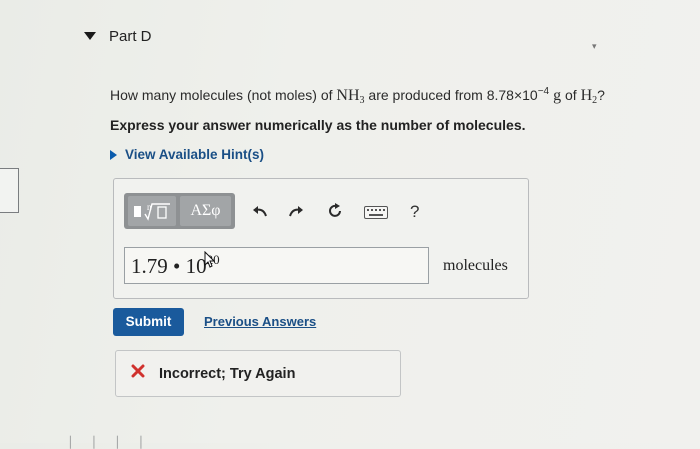 The width and height of the screenshot is (700, 449). I want to click on submit-button: Submit, so click(148, 322).